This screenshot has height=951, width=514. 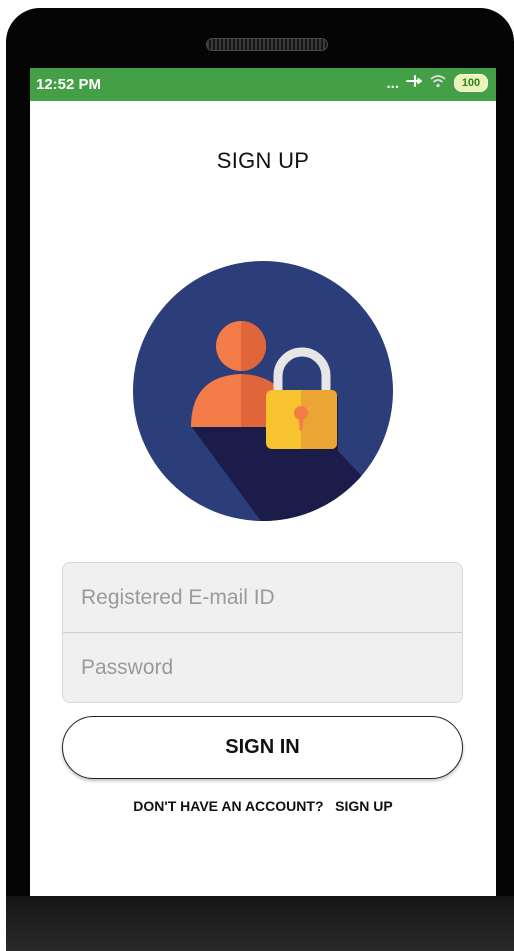 What do you see at coordinates (262, 668) in the screenshot?
I see `password-field` at bounding box center [262, 668].